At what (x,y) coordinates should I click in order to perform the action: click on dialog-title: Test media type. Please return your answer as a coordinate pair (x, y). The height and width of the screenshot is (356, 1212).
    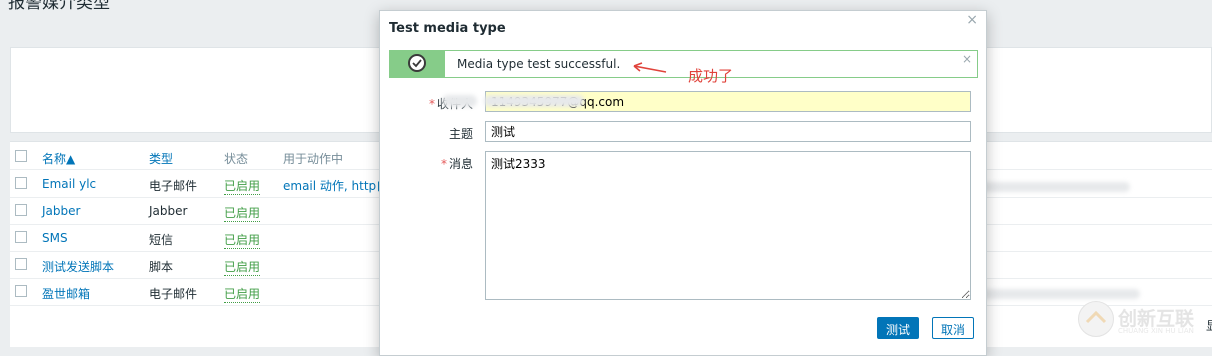
    Looking at the image, I should click on (447, 28).